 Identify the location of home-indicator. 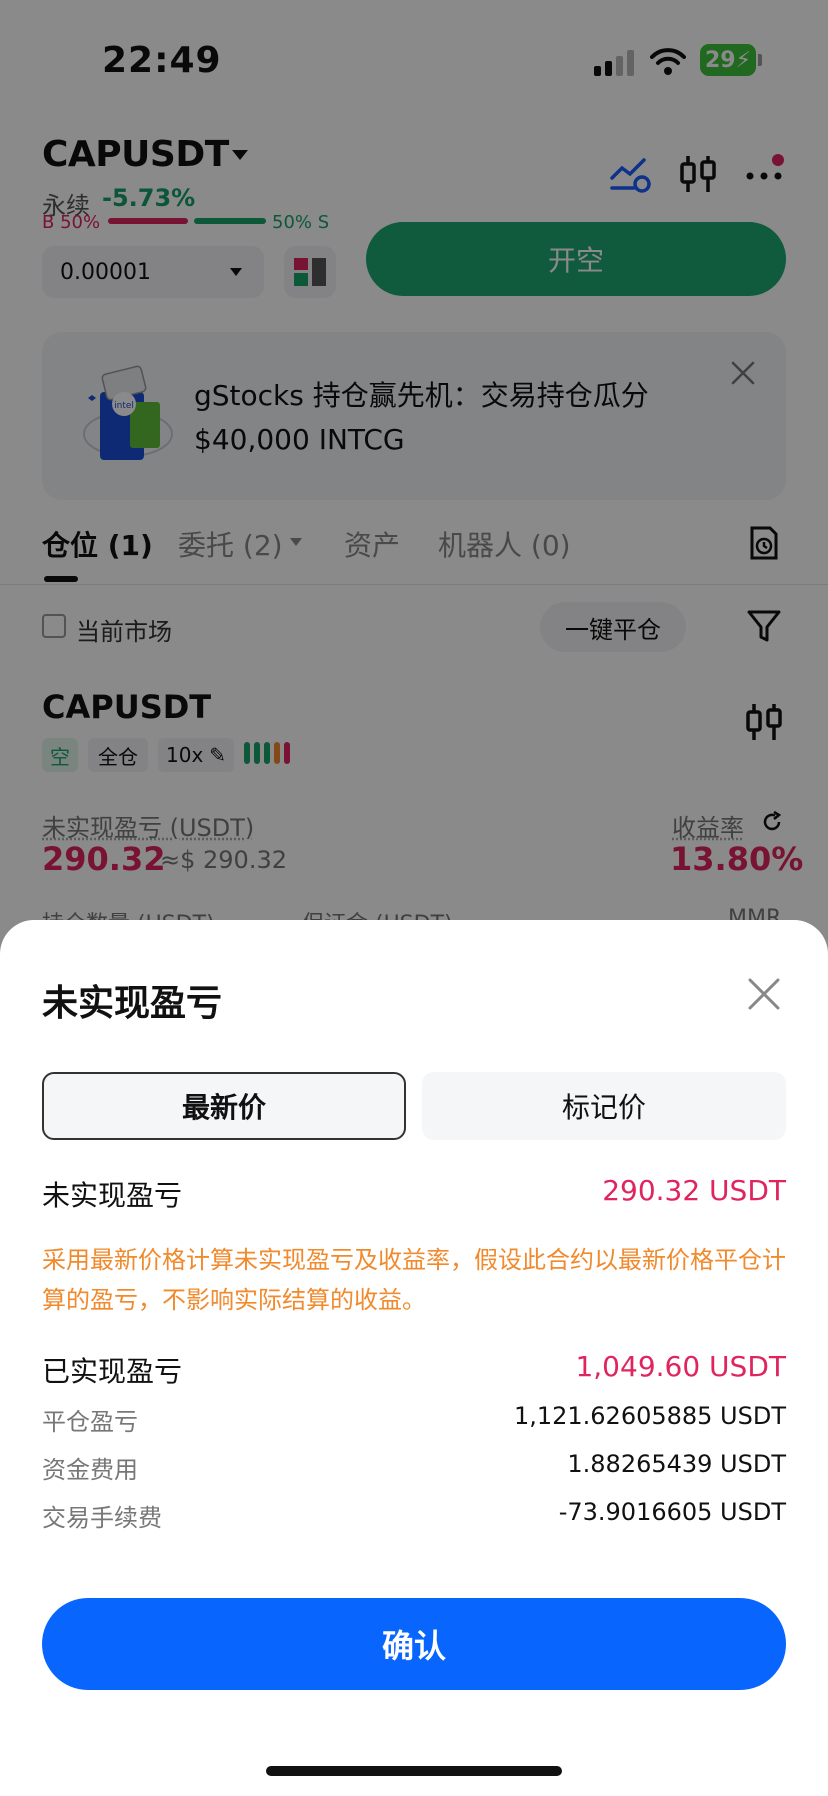
(414, 1771).